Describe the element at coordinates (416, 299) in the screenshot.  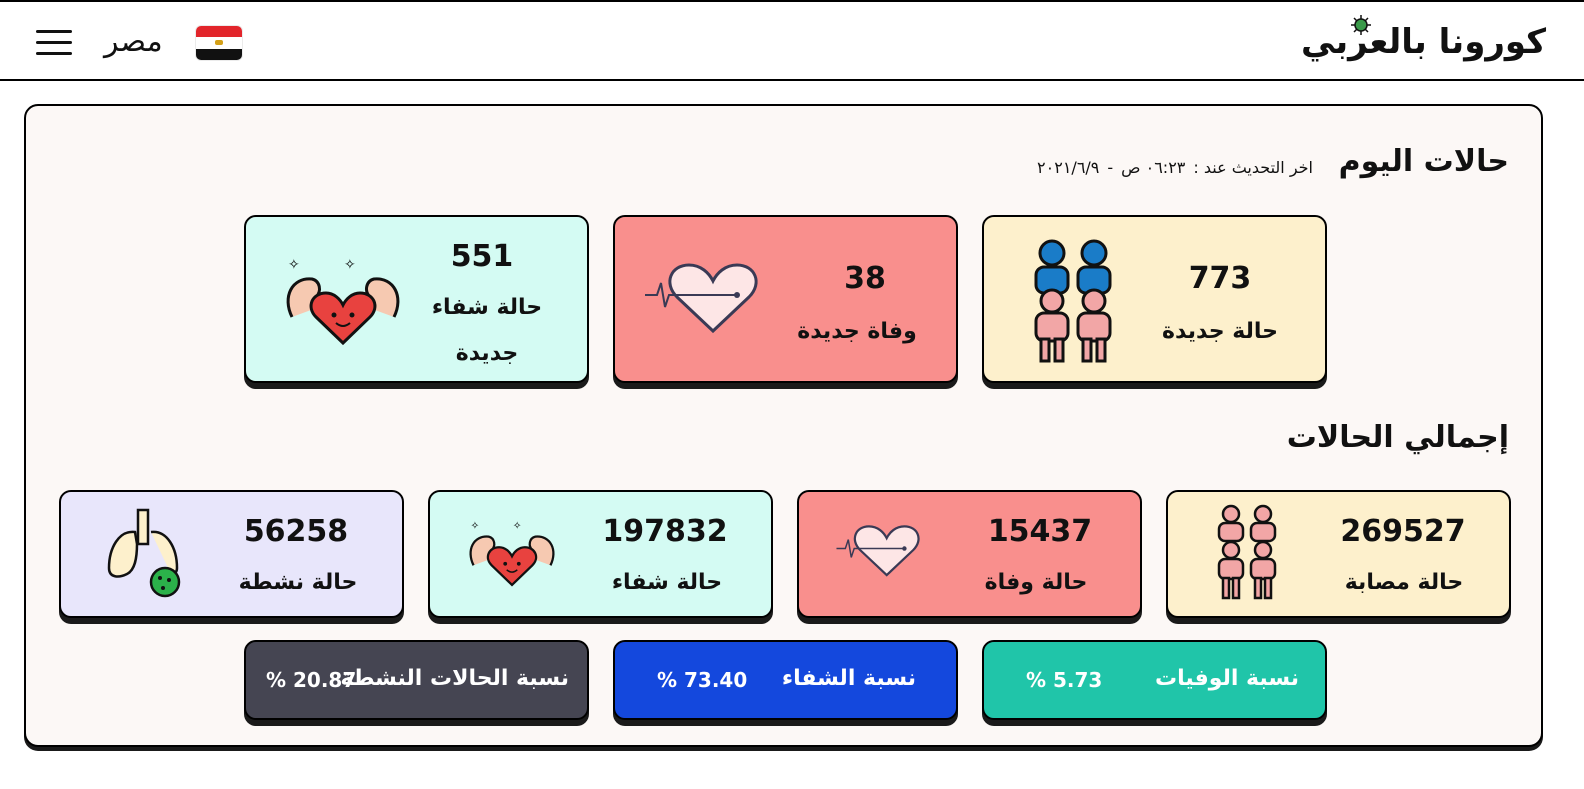
I see `new-recovered-card: 551 حالة شفاء جديدة ✧ ✧` at that location.